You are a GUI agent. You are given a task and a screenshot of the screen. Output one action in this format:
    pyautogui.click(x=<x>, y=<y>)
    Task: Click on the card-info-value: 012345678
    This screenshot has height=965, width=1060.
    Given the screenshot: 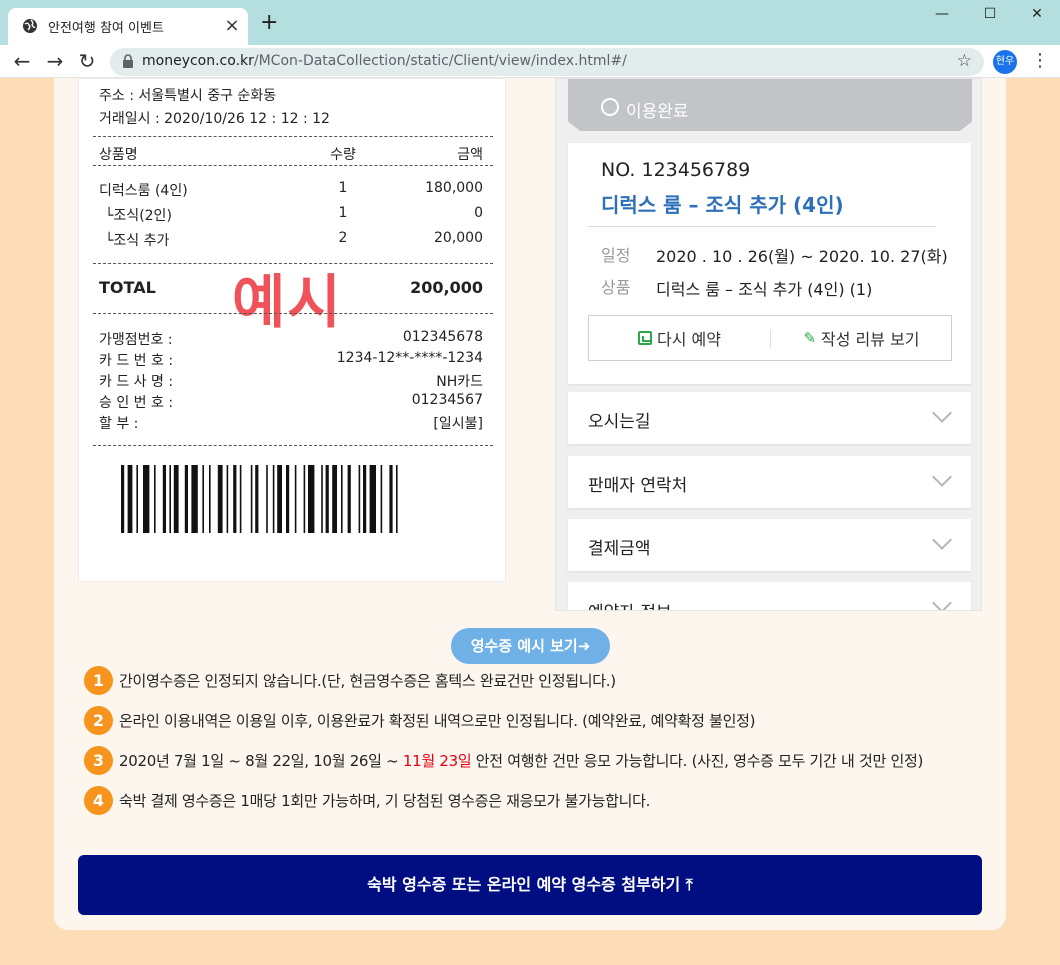 What is the action you would take?
    pyautogui.click(x=442, y=337)
    